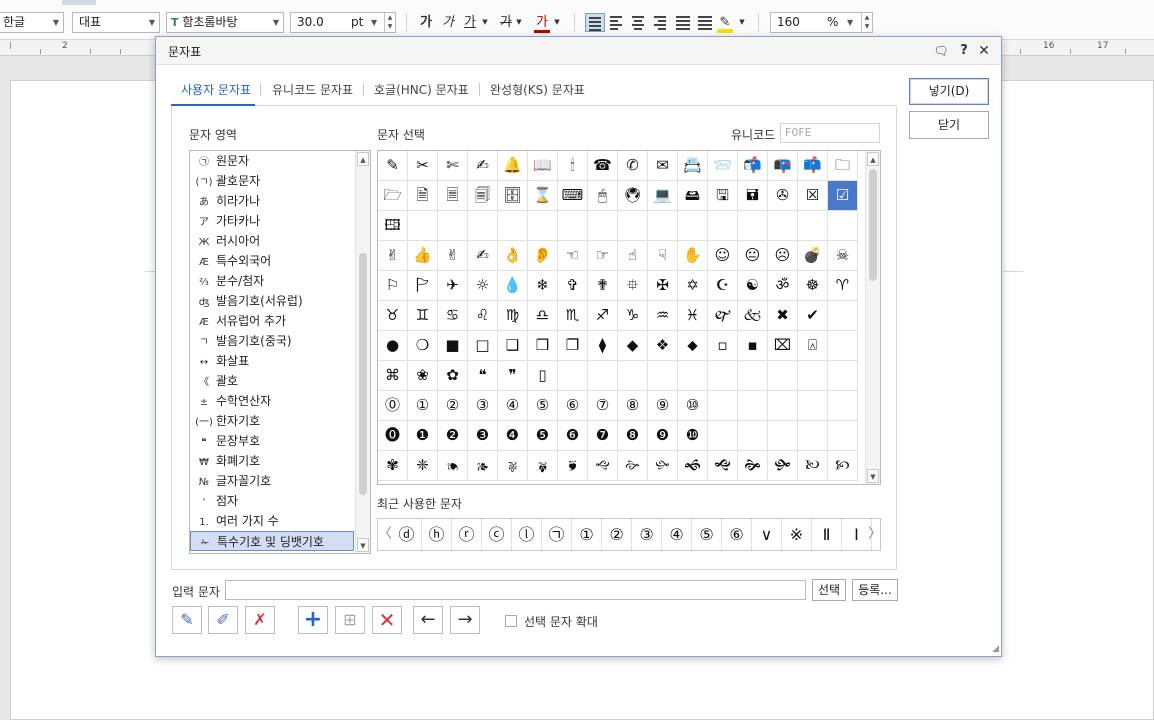 This screenshot has width=1154, height=720. I want to click on glyph-cell: ✂, so click(423, 166).